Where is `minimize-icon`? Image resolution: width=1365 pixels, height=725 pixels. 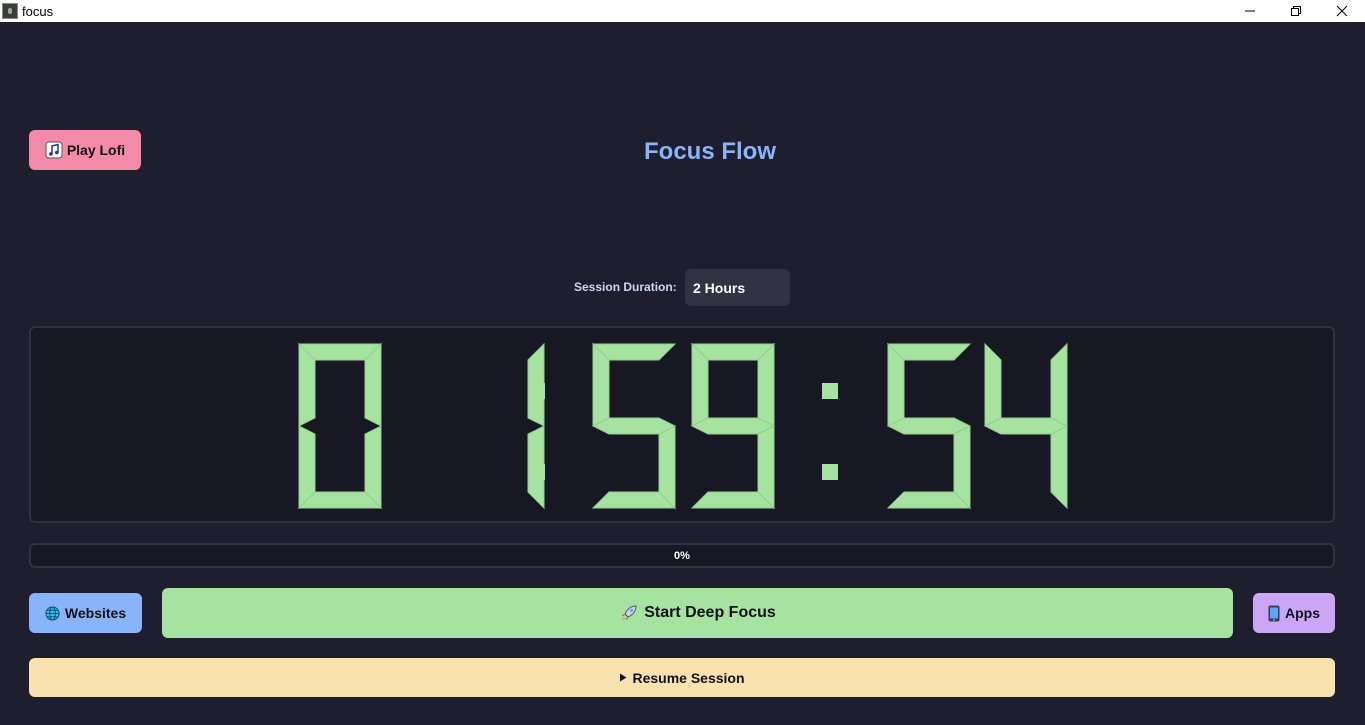 minimize-icon is located at coordinates (1250, 11).